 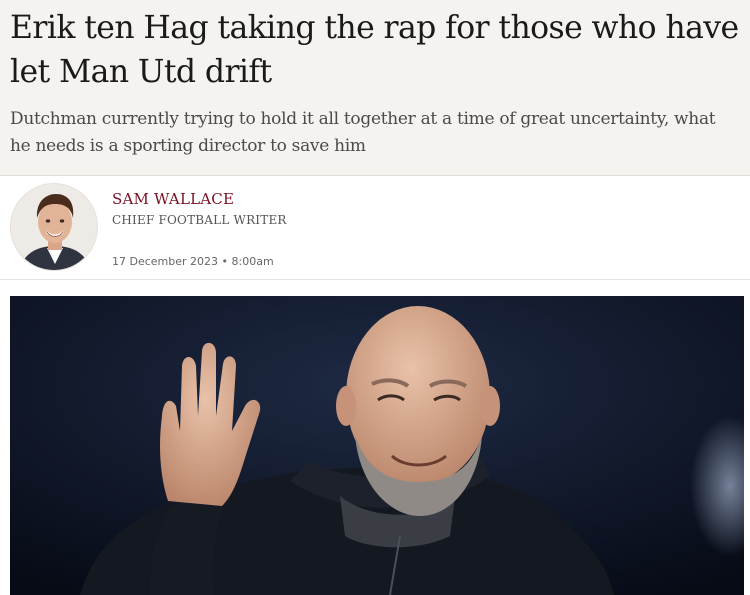 I want to click on author-avatar, so click(x=54, y=227).